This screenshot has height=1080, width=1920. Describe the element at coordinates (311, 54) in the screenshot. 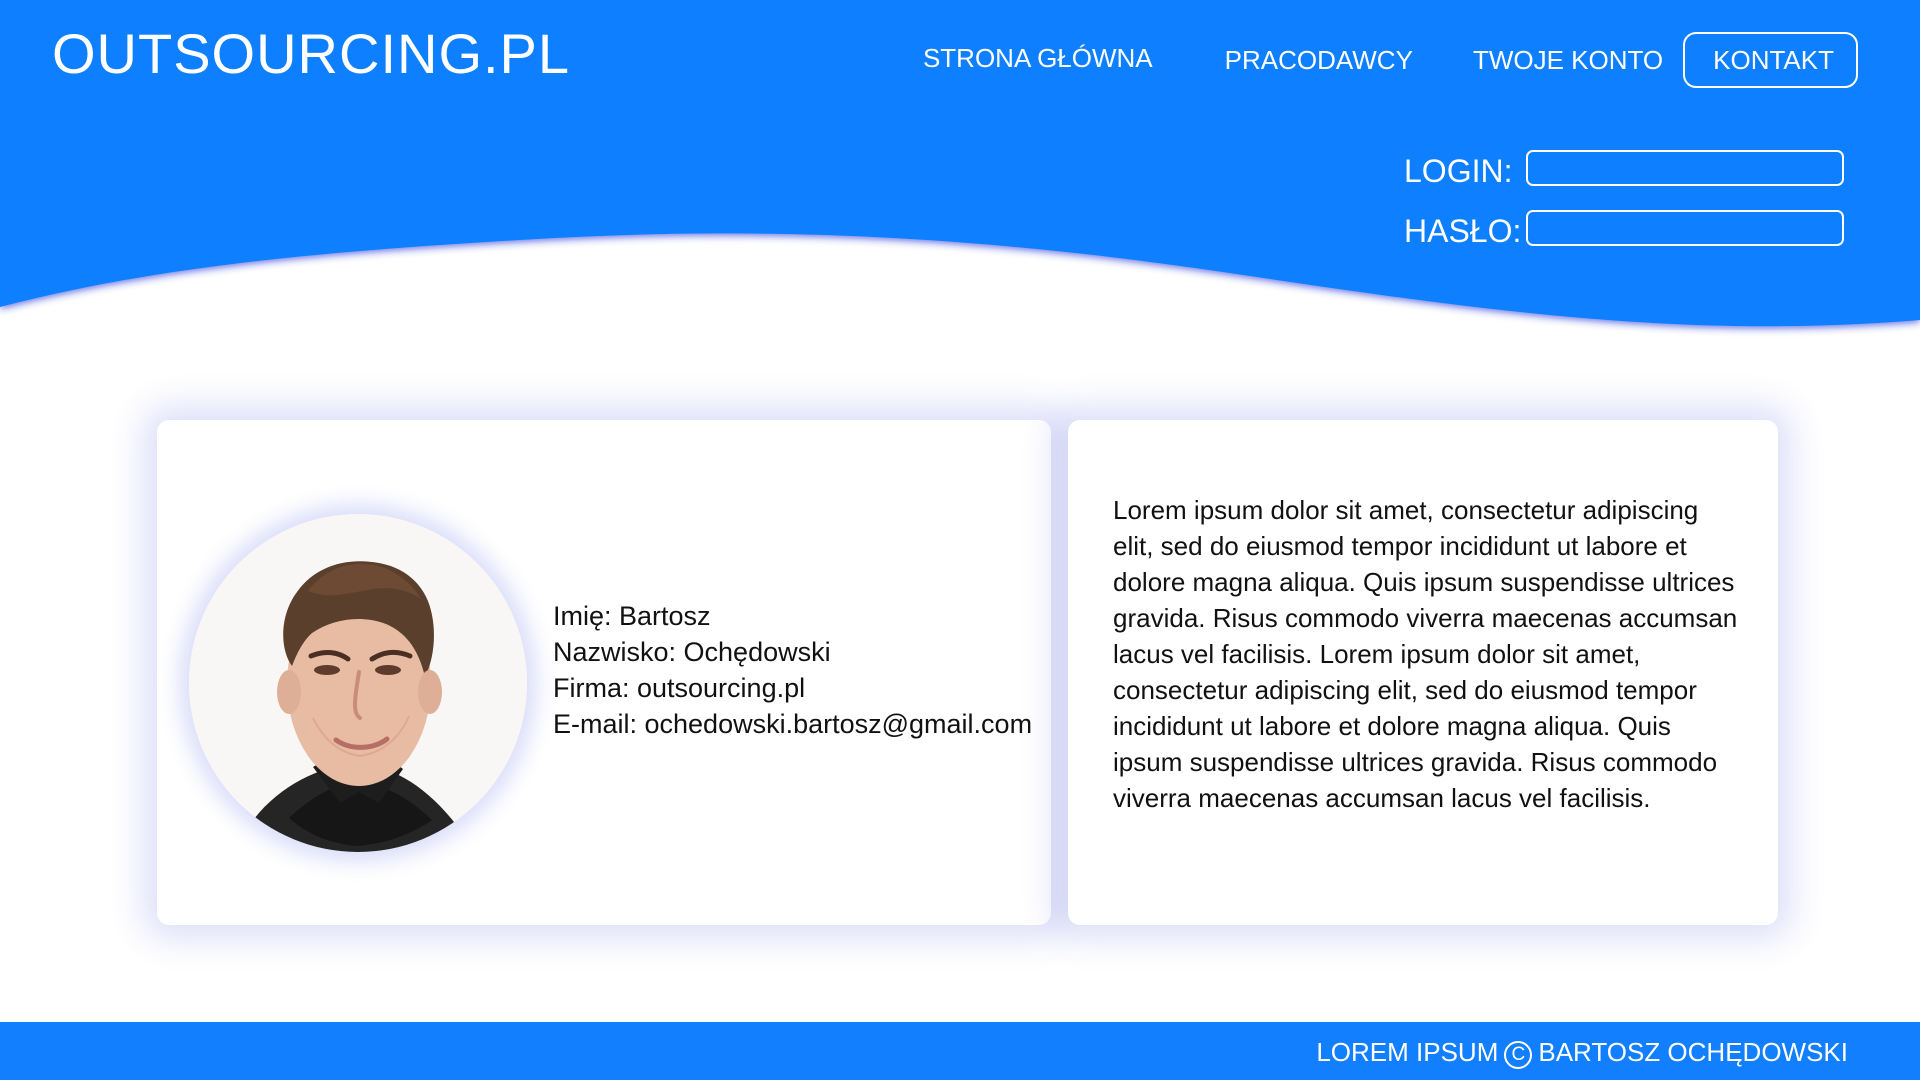

I see `site-logo: OUTSOURCING.PL` at that location.